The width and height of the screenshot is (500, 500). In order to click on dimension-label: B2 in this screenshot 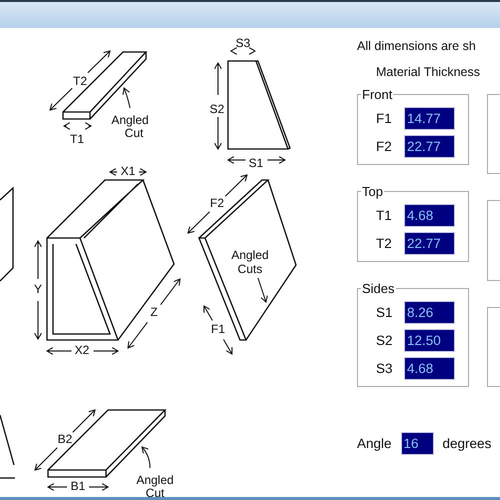, I will do `click(65, 439)`.